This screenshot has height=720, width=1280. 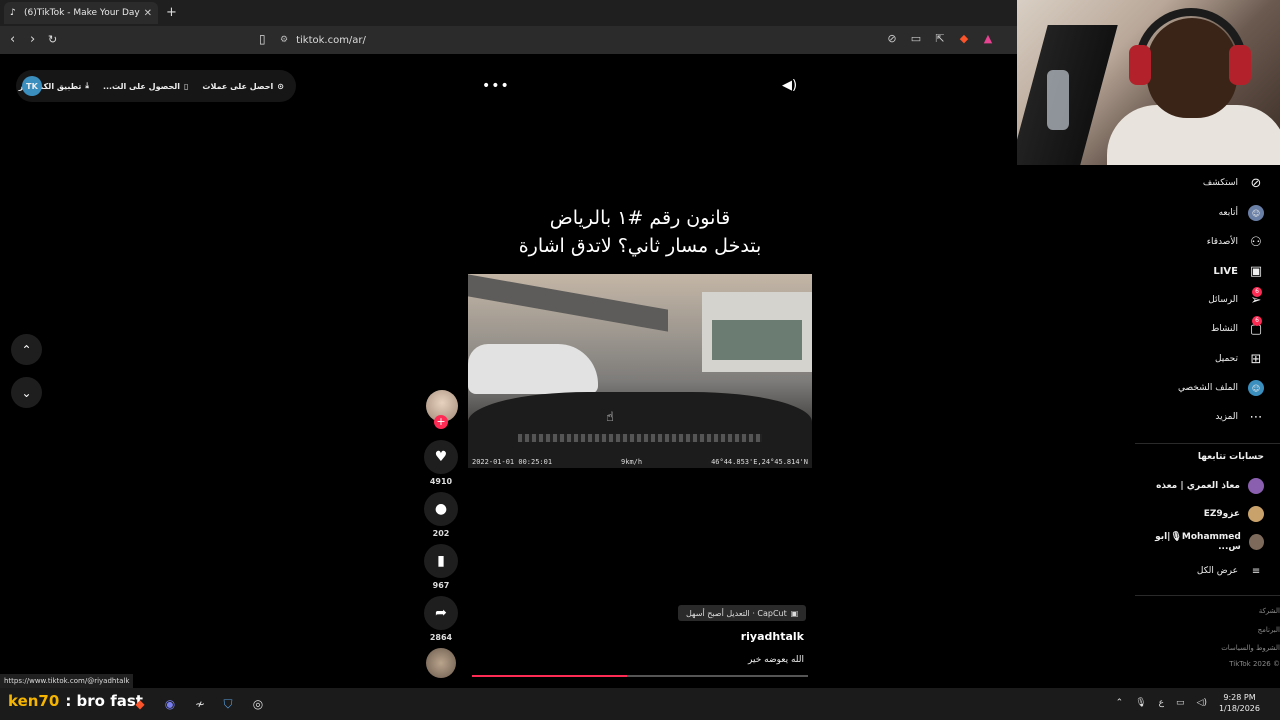 What do you see at coordinates (284, 40) in the screenshot?
I see `site-info-icon: ⚙` at bounding box center [284, 40].